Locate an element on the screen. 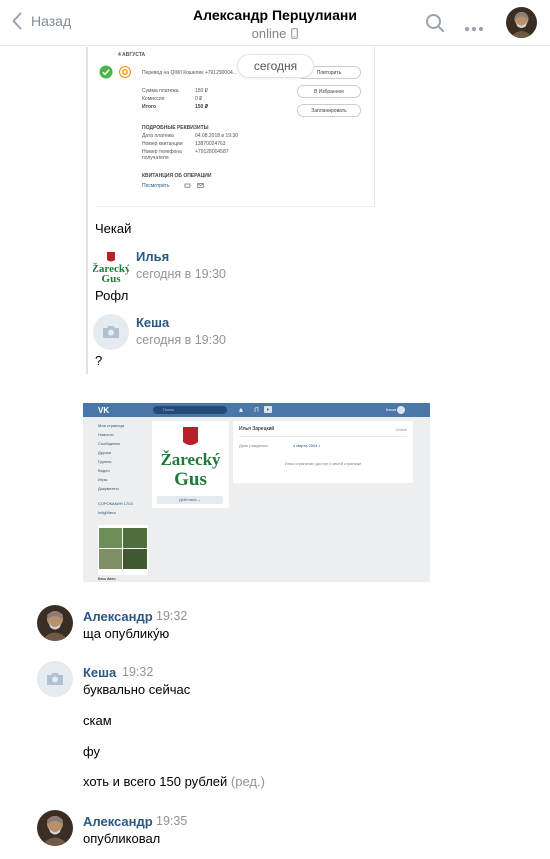 The width and height of the screenshot is (550, 859). receipt-row-value: 0 ₽ is located at coordinates (199, 99).